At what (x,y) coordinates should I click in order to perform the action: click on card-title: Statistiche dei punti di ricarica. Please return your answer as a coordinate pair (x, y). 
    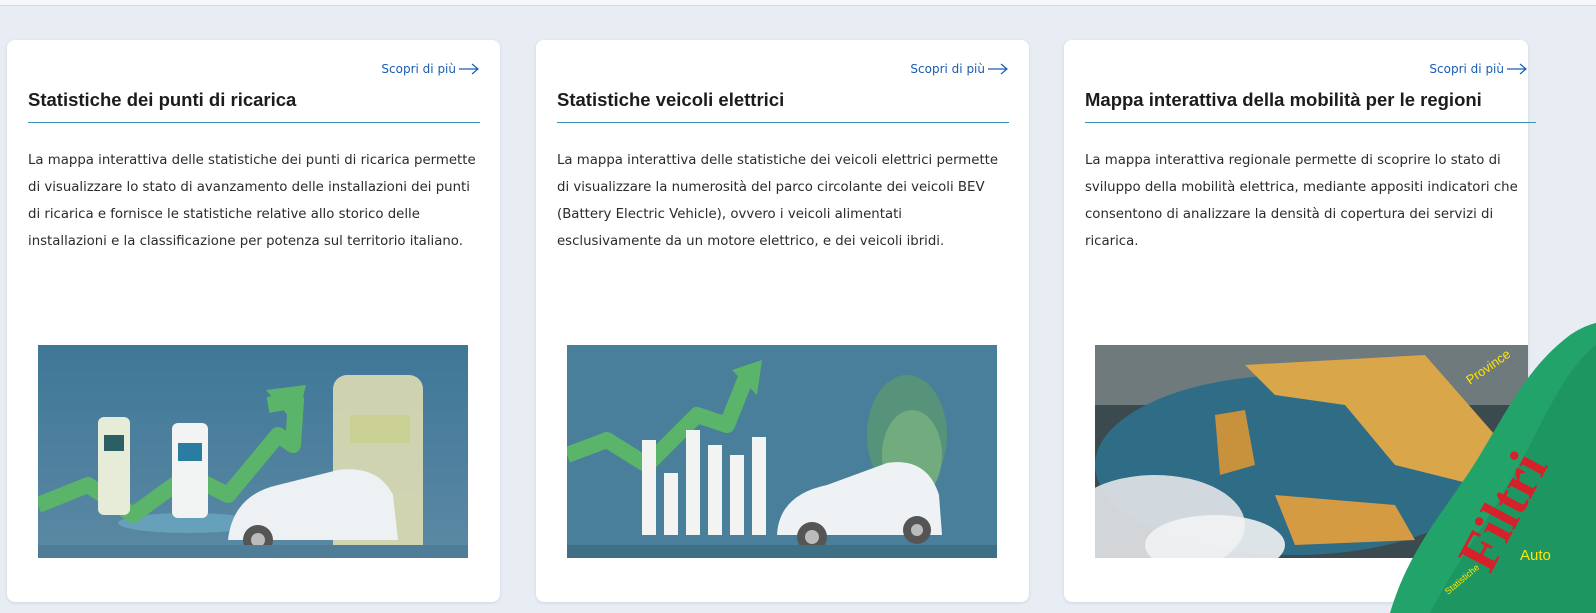
    Looking at the image, I should click on (162, 99).